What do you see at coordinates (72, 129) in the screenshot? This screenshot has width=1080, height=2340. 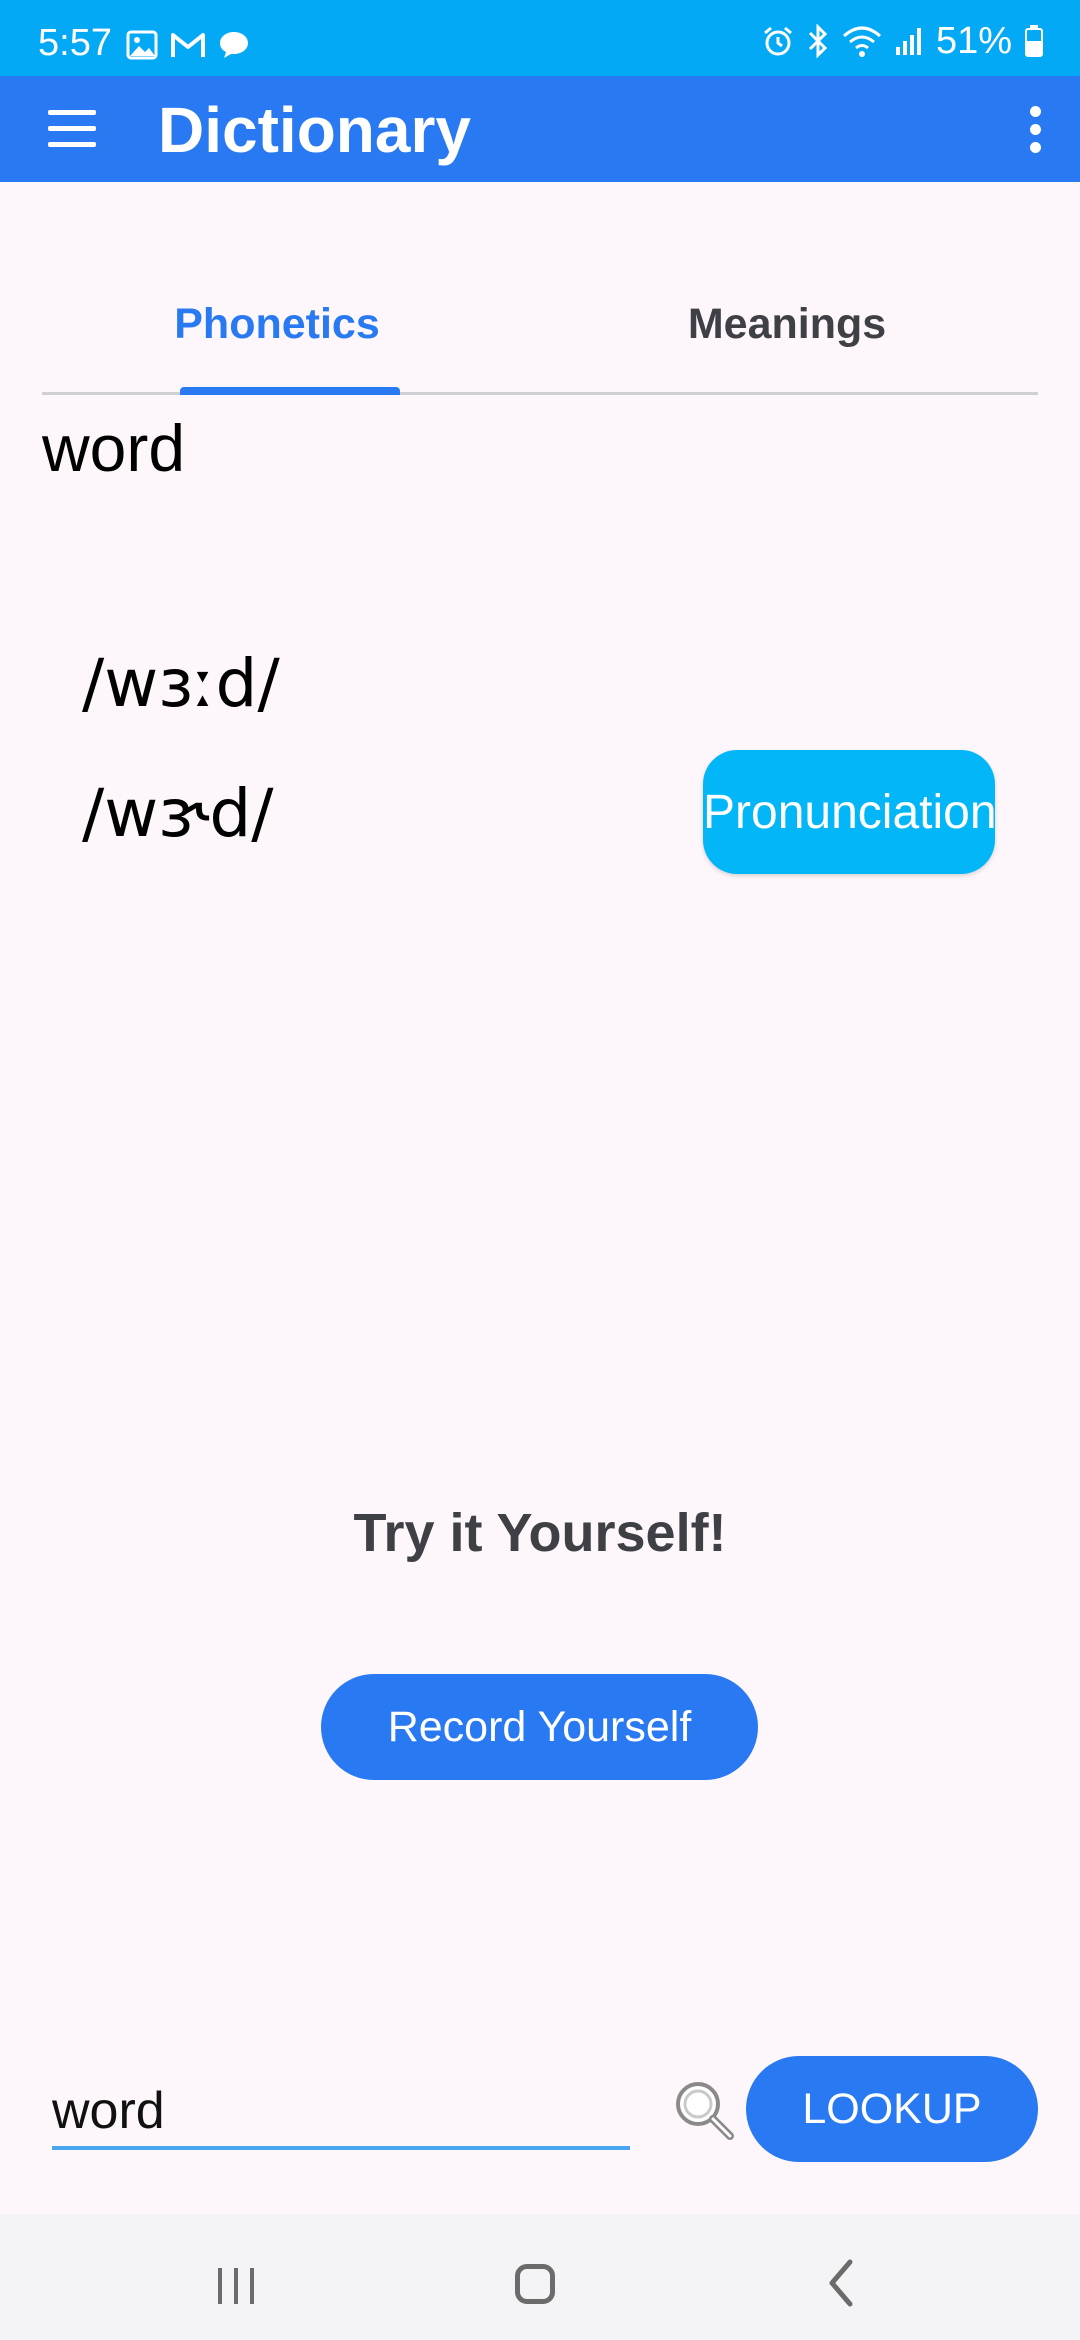 I see `hamburger-menu-icon` at bounding box center [72, 129].